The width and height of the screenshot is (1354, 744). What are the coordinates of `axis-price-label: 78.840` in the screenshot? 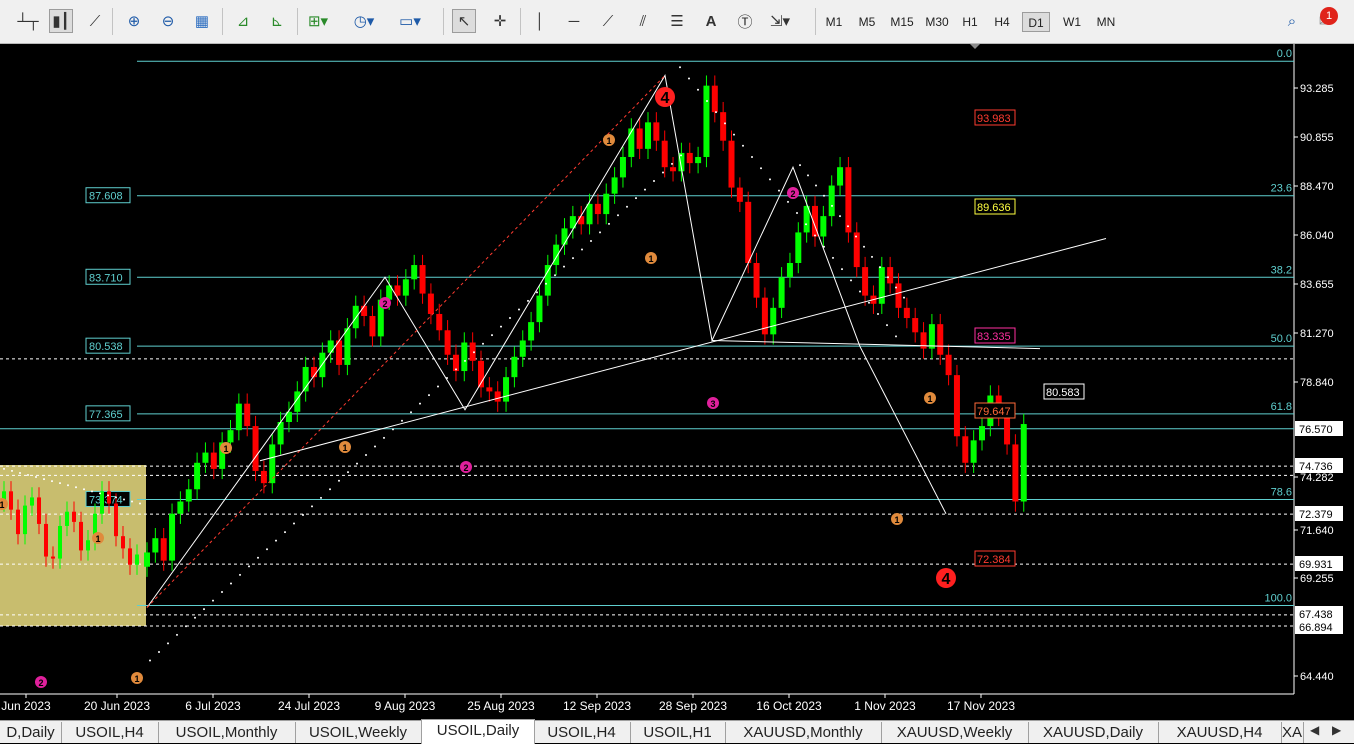 It's located at (1317, 383).